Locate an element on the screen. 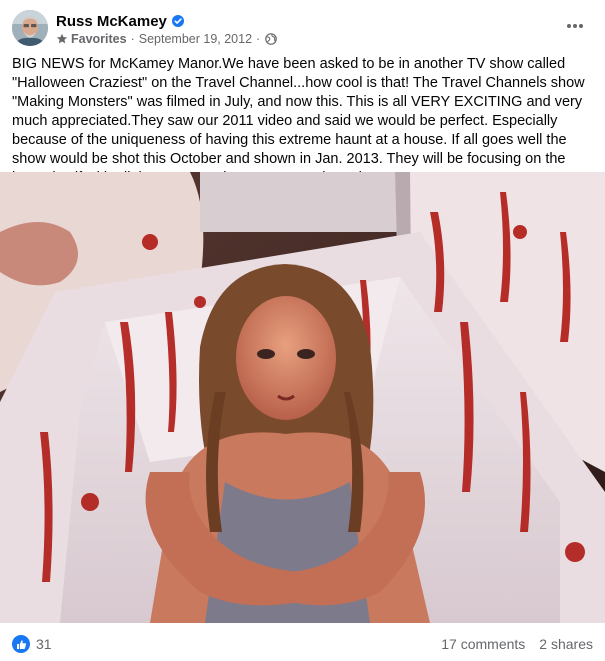 Image resolution: width=605 pixels, height=661 pixels. author-name-row: Russ McKamey is located at coordinates (120, 21).